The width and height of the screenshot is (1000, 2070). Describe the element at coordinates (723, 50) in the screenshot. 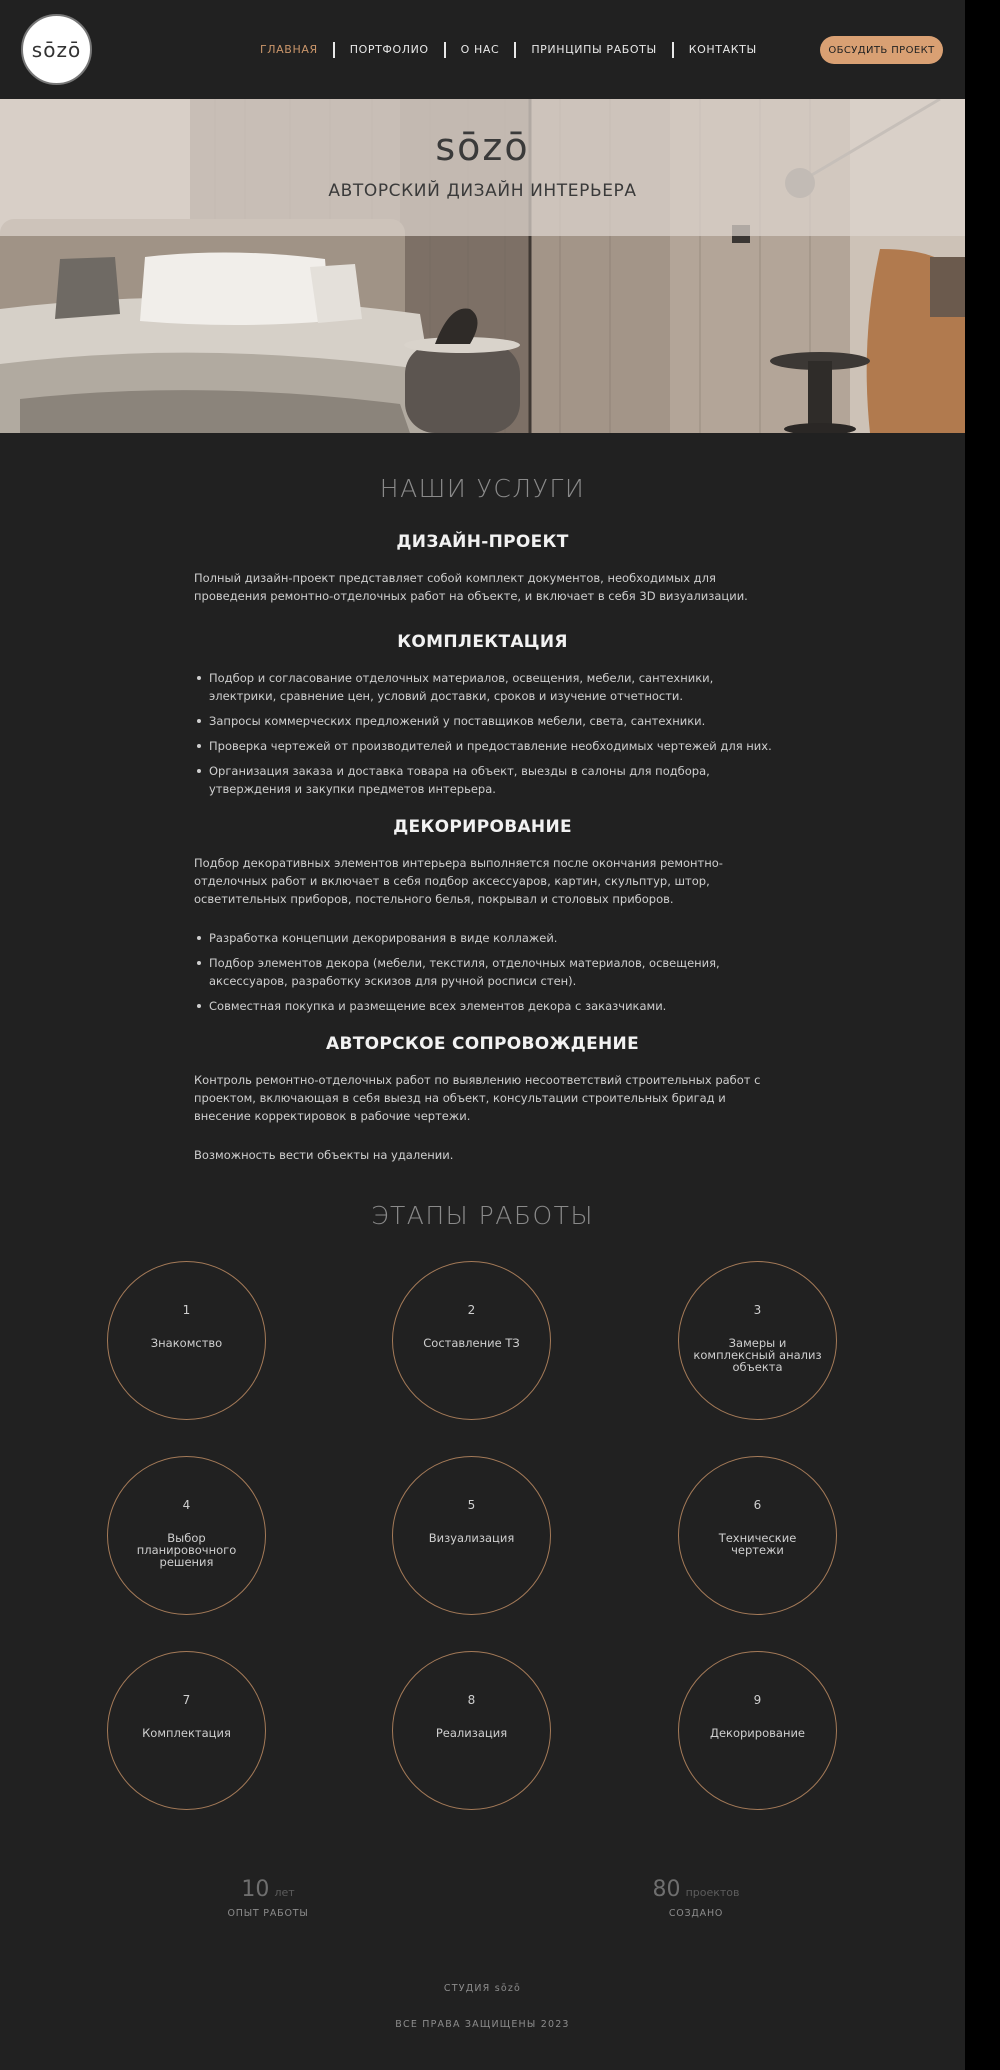

I see `nav-item-contacts: КОНТАКТЫ` at that location.